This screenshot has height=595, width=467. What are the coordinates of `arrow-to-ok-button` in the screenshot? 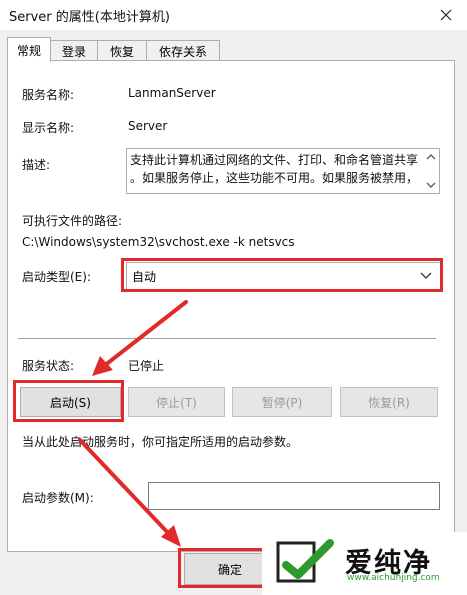 It's located at (129, 492).